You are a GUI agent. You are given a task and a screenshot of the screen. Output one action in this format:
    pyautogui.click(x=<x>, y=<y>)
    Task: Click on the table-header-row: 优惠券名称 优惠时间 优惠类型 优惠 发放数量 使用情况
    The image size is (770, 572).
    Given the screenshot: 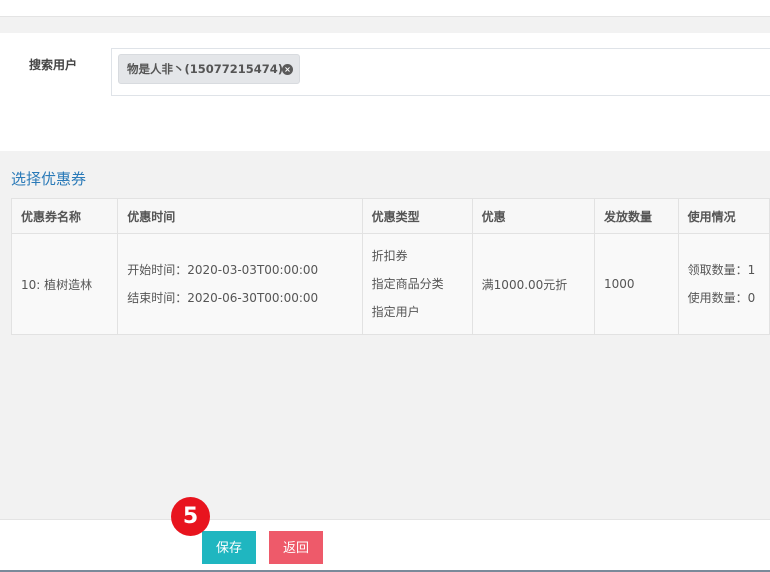 What is the action you would take?
    pyautogui.click(x=390, y=216)
    